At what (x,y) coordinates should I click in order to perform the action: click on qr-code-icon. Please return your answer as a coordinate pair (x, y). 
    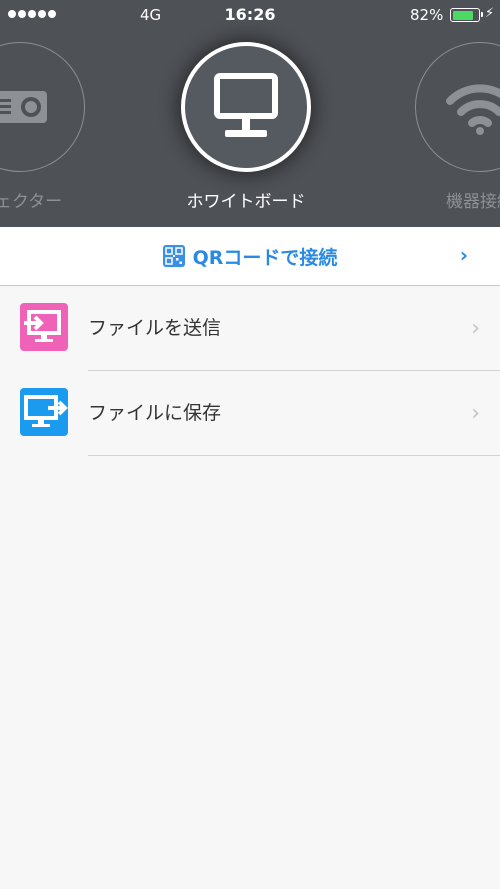
    Looking at the image, I should click on (173, 256).